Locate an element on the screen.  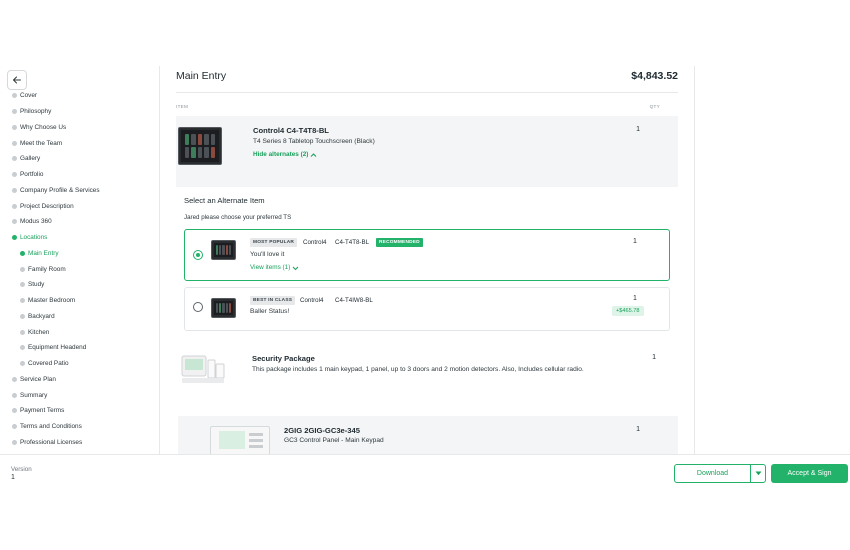
sidebar-item-label: Study is located at coordinates (36, 285).